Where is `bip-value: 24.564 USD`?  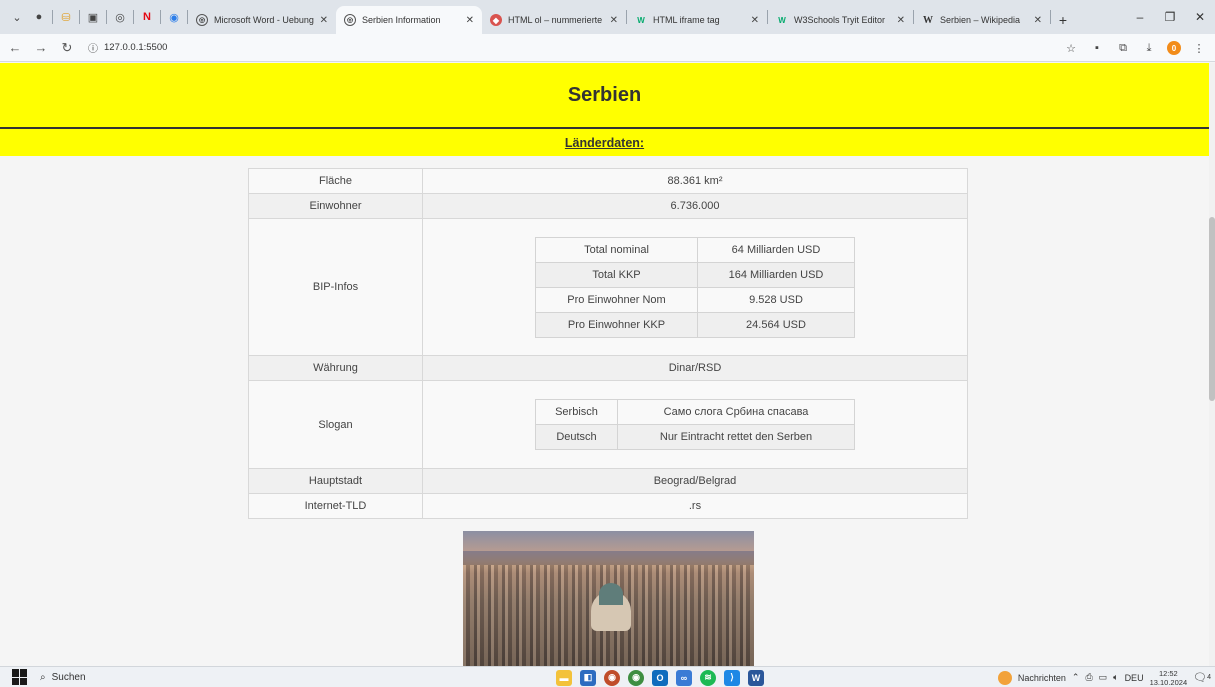
bip-value: 24.564 USD is located at coordinates (776, 324).